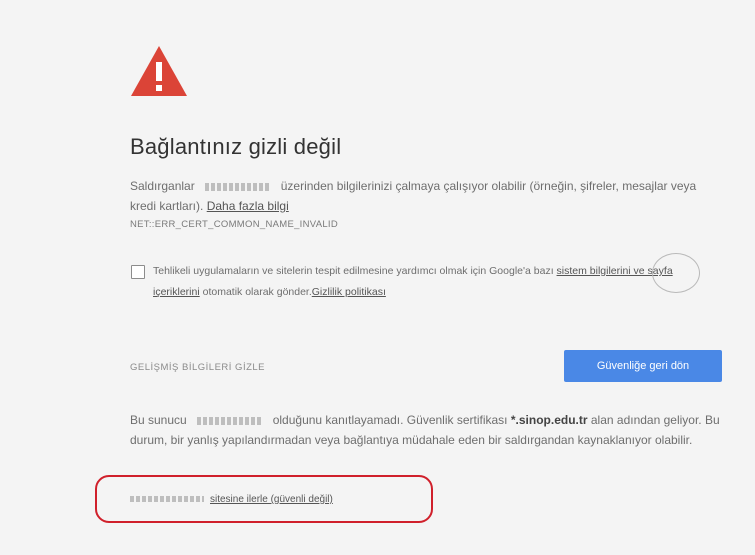  Describe the element at coordinates (159, 71) in the screenshot. I see `warning-triangle-icon` at that location.